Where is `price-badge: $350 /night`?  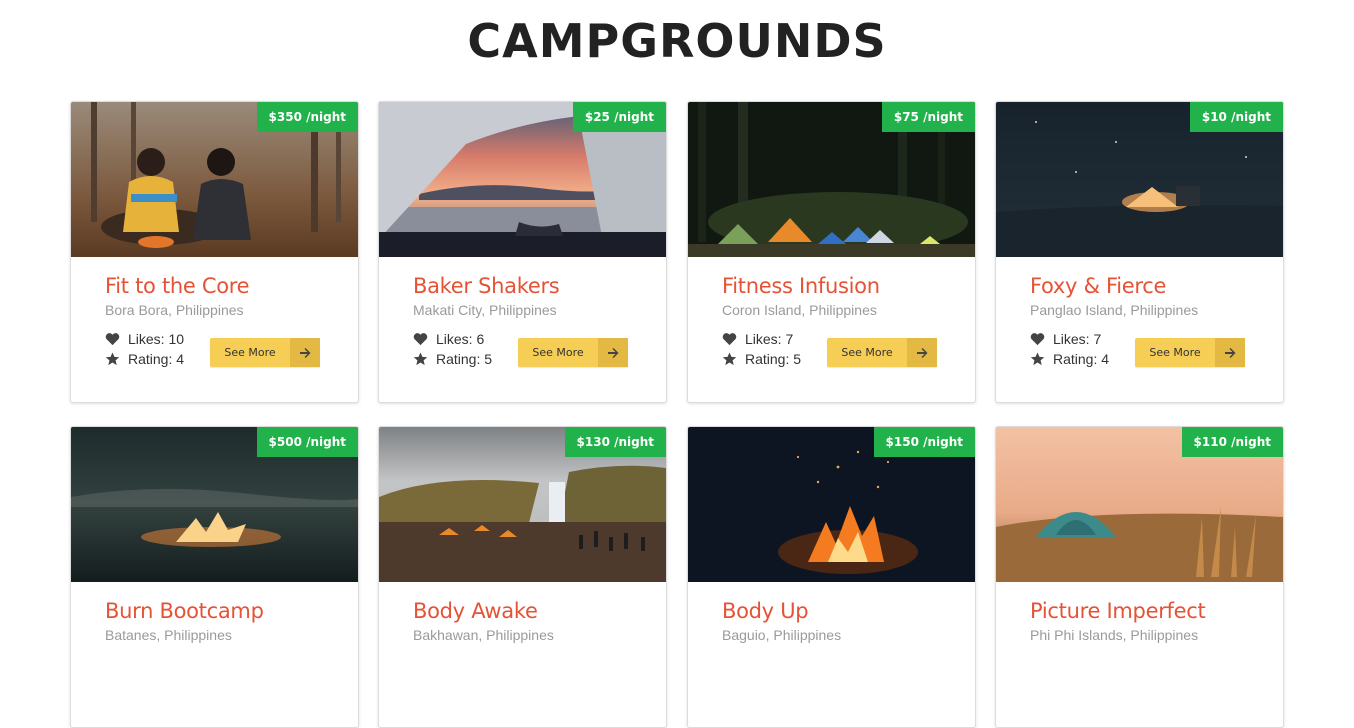 price-badge: $350 /night is located at coordinates (307, 117).